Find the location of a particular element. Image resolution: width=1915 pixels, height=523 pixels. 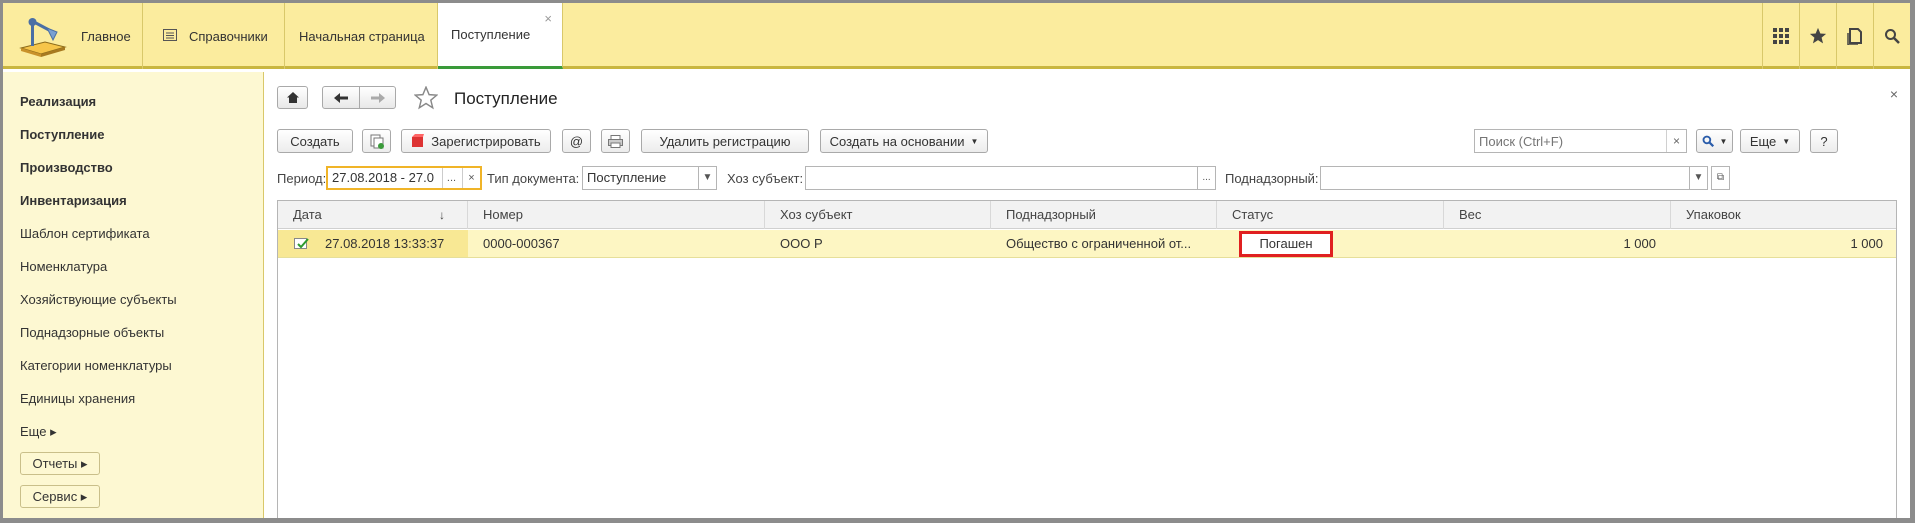

star-icon is located at coordinates (1817, 36).